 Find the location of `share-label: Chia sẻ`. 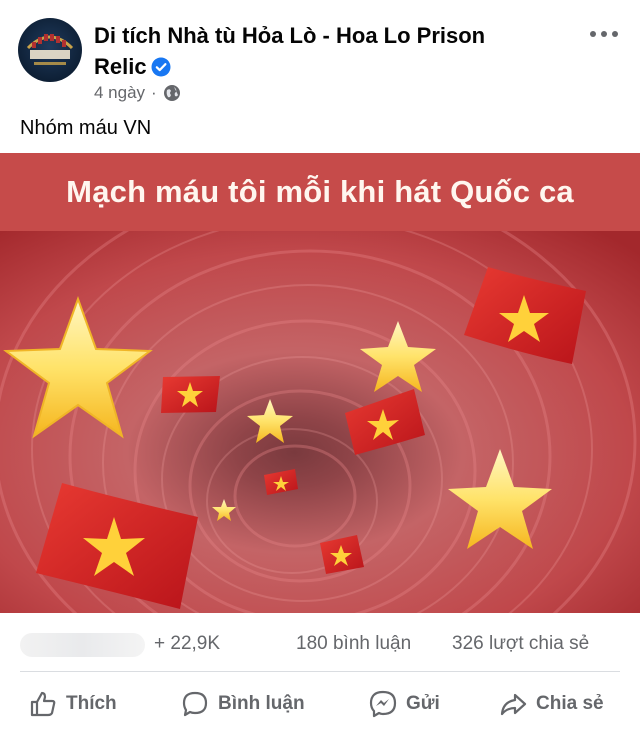

share-label: Chia sẻ is located at coordinates (570, 703).